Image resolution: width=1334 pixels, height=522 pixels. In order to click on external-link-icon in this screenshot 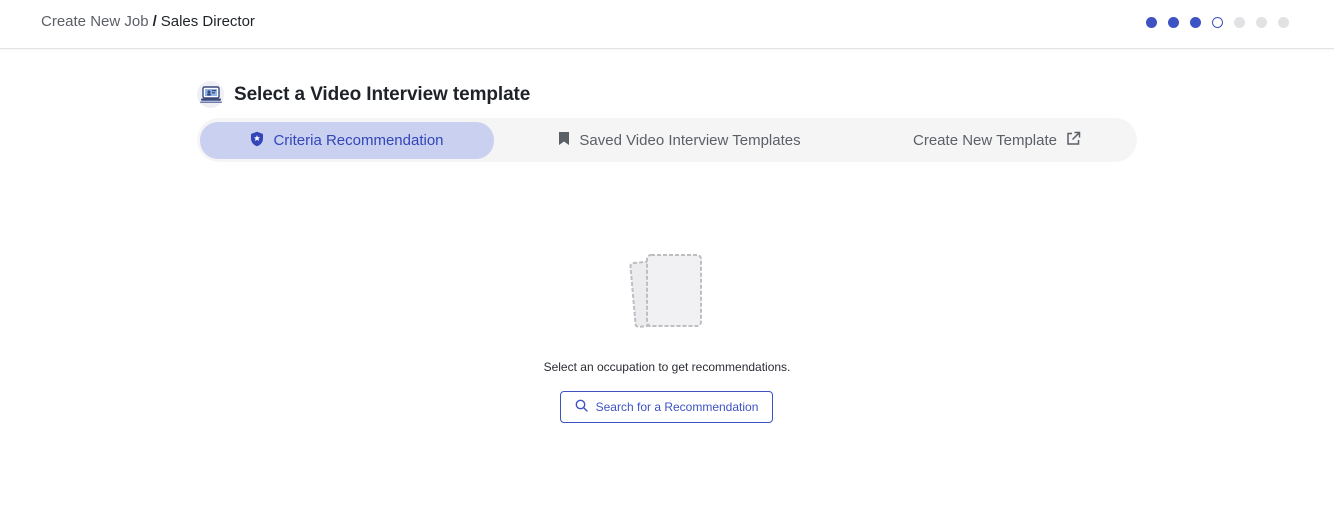, I will do `click(1073, 140)`.